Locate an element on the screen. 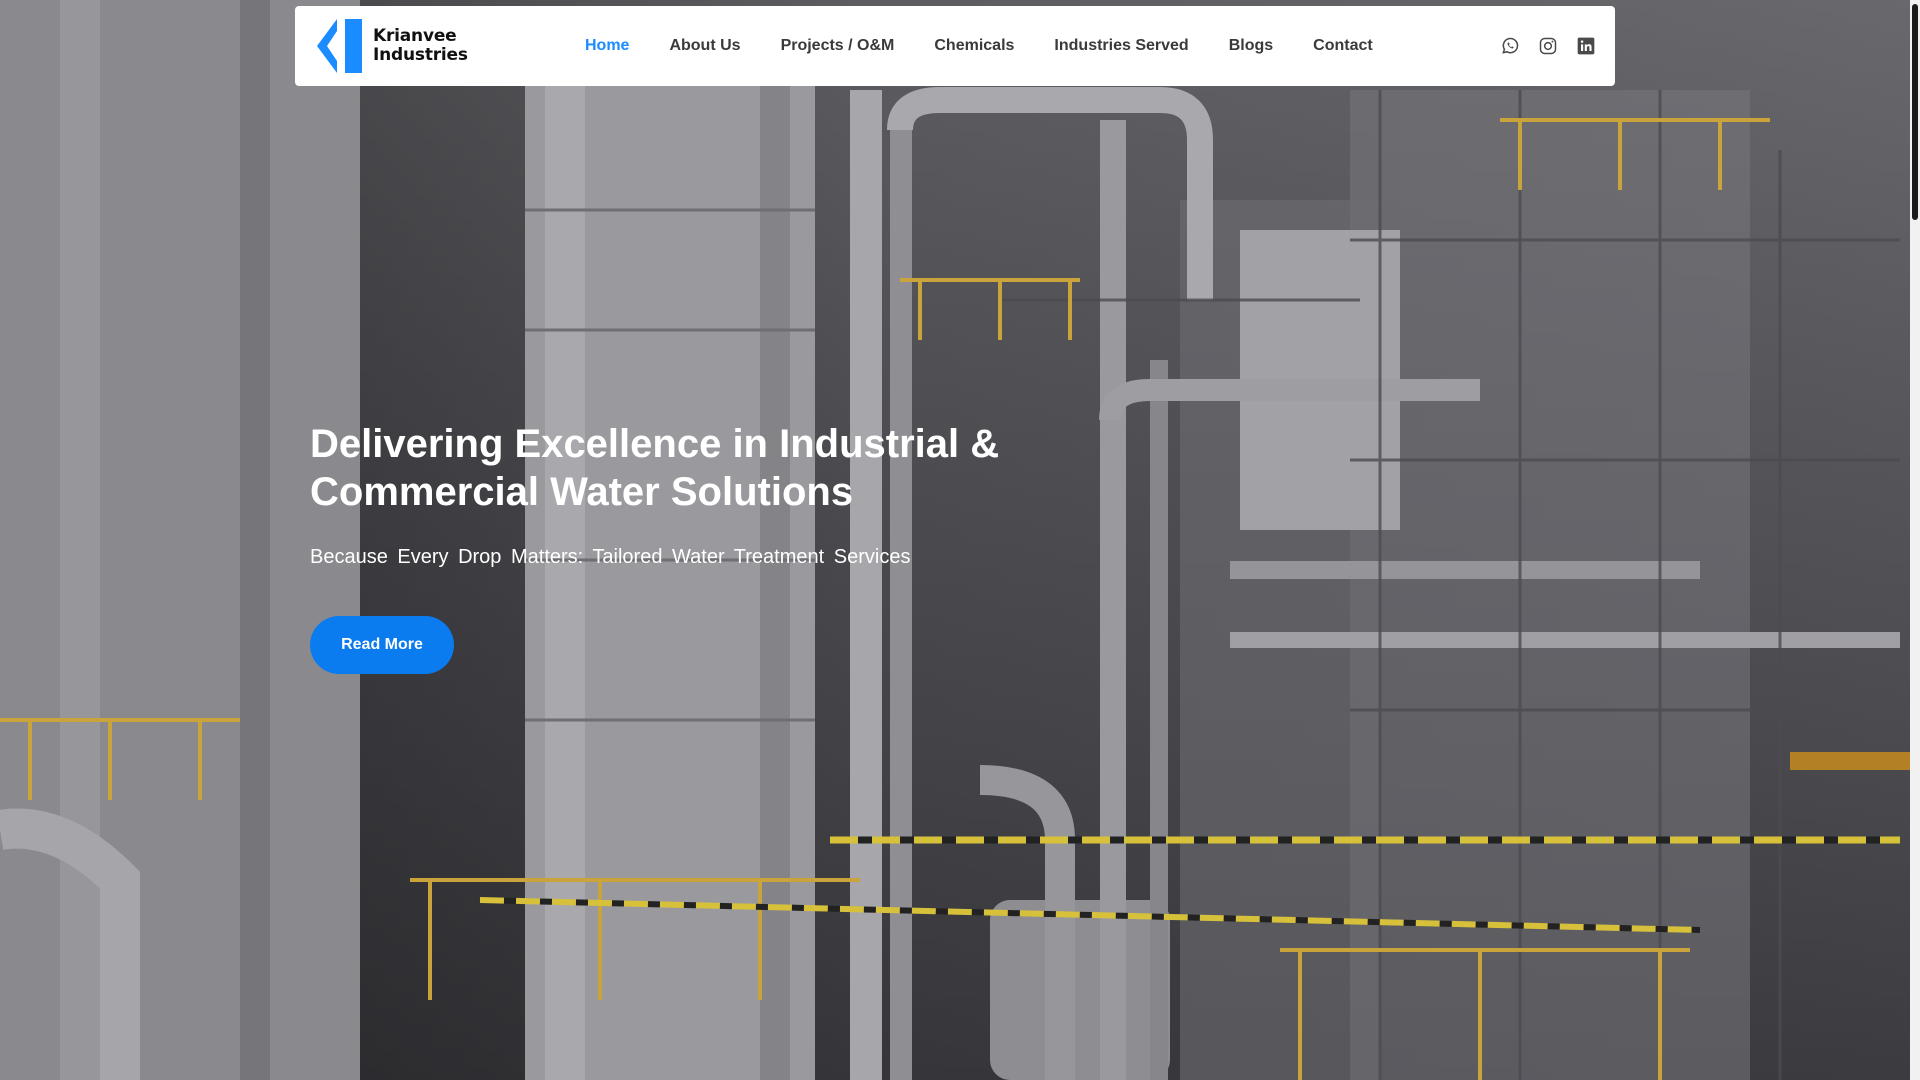  linkedin-icon is located at coordinates (1586, 46).